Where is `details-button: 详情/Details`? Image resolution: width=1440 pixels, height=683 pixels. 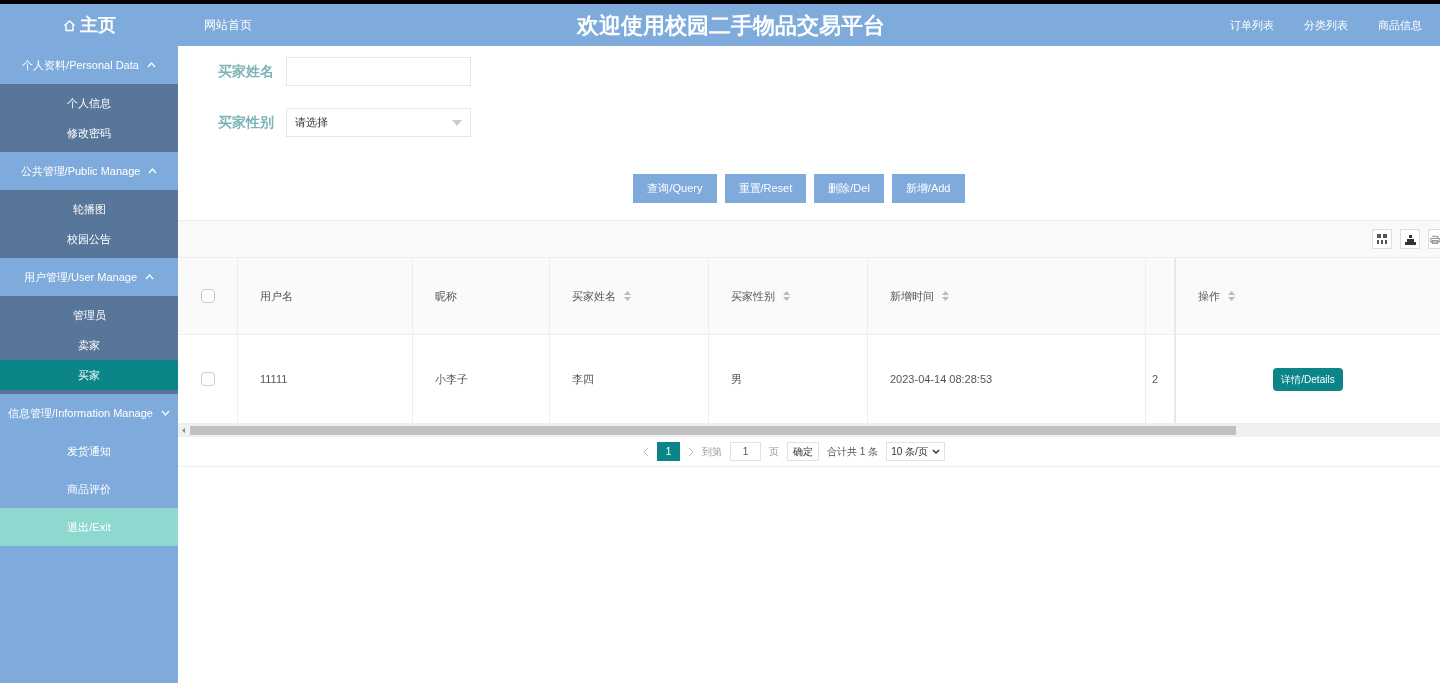 details-button: 详情/Details is located at coordinates (1308, 379).